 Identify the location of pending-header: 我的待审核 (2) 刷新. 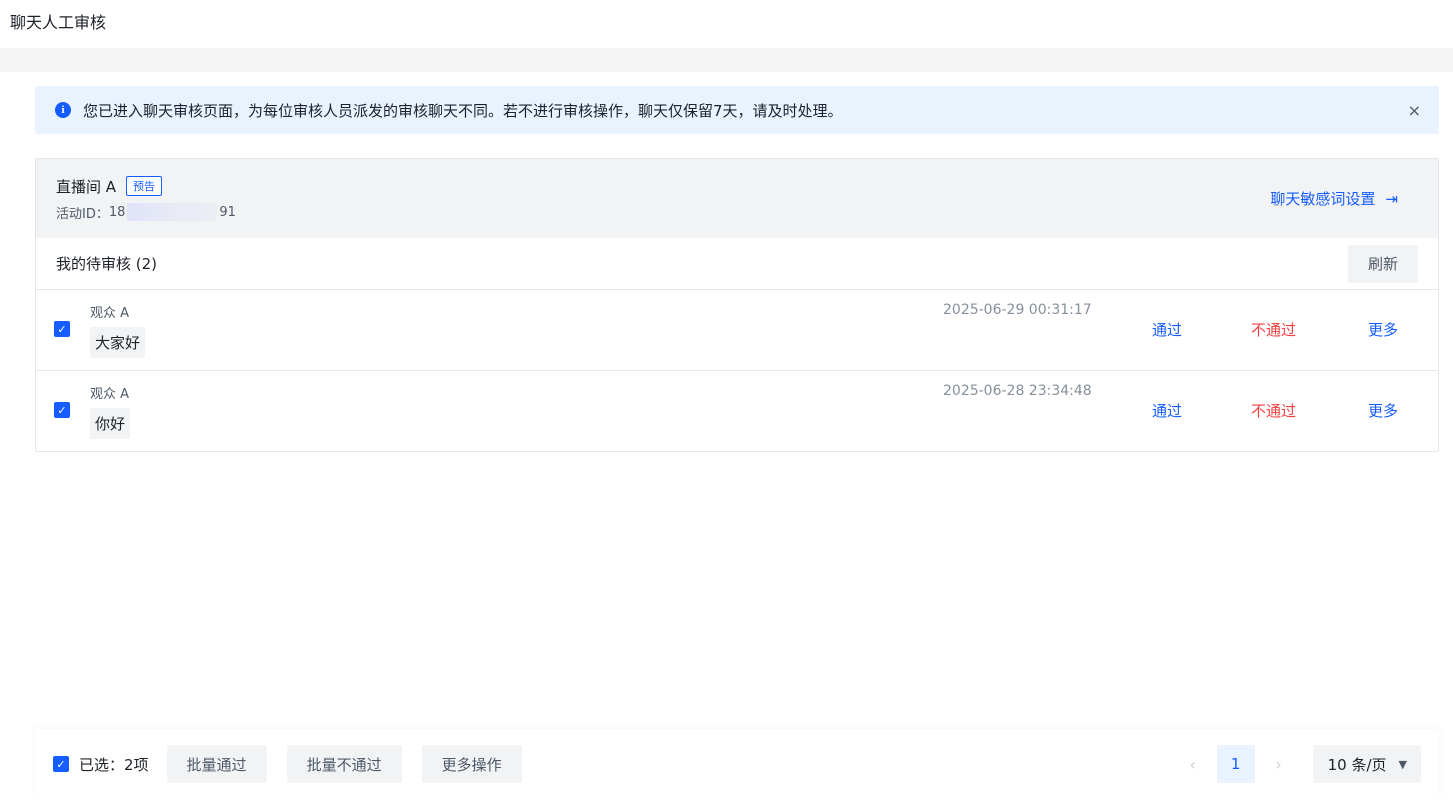
(737, 264).